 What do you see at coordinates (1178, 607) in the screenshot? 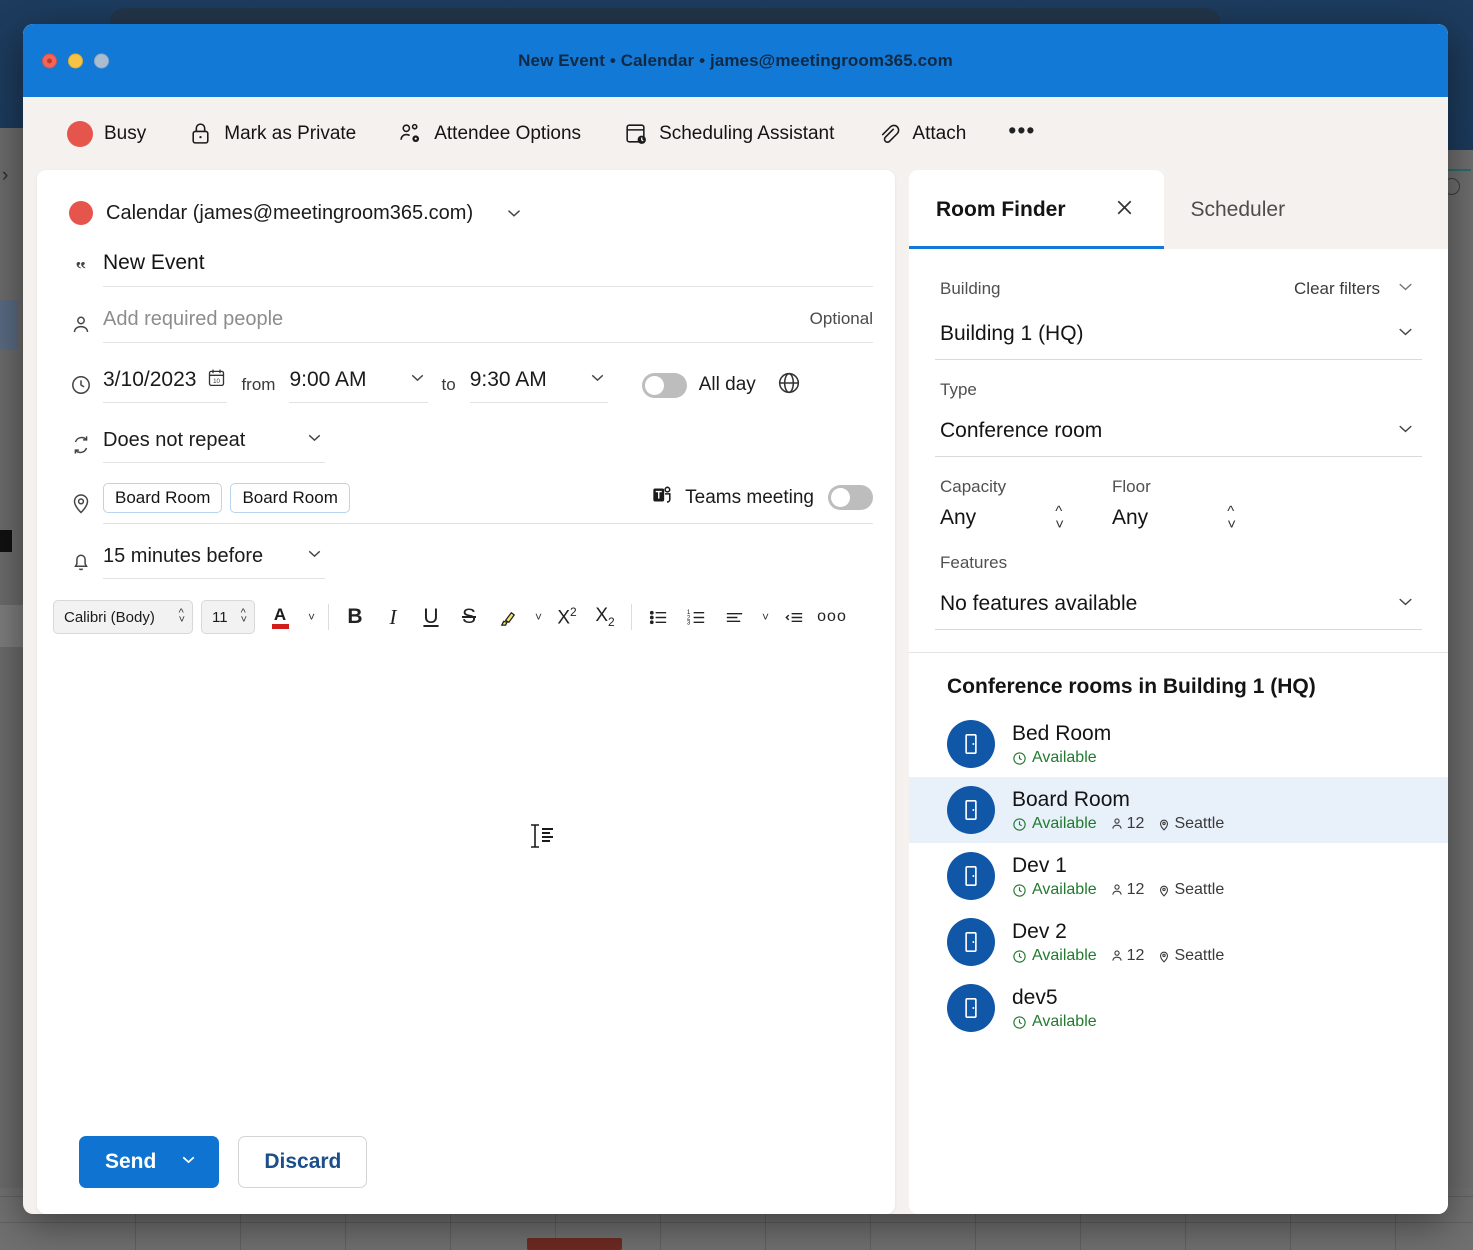
I see `features-select: No features available` at bounding box center [1178, 607].